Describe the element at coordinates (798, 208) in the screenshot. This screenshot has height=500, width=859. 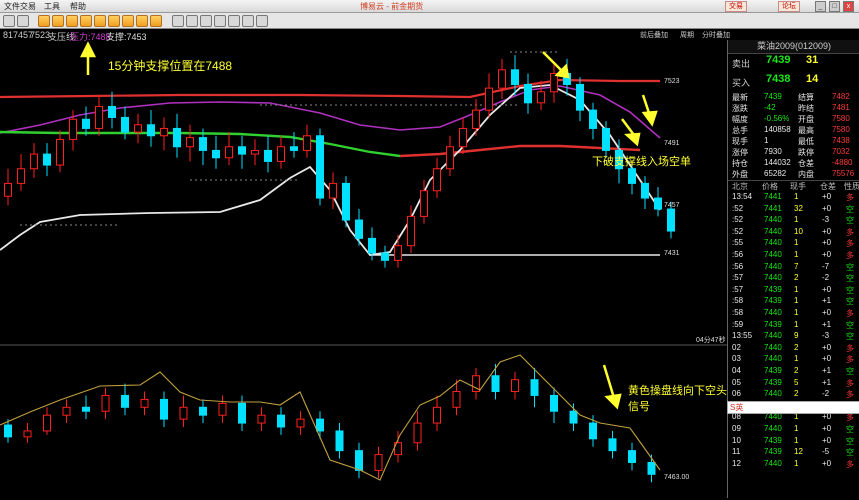
I see `tick-q: 32` at that location.